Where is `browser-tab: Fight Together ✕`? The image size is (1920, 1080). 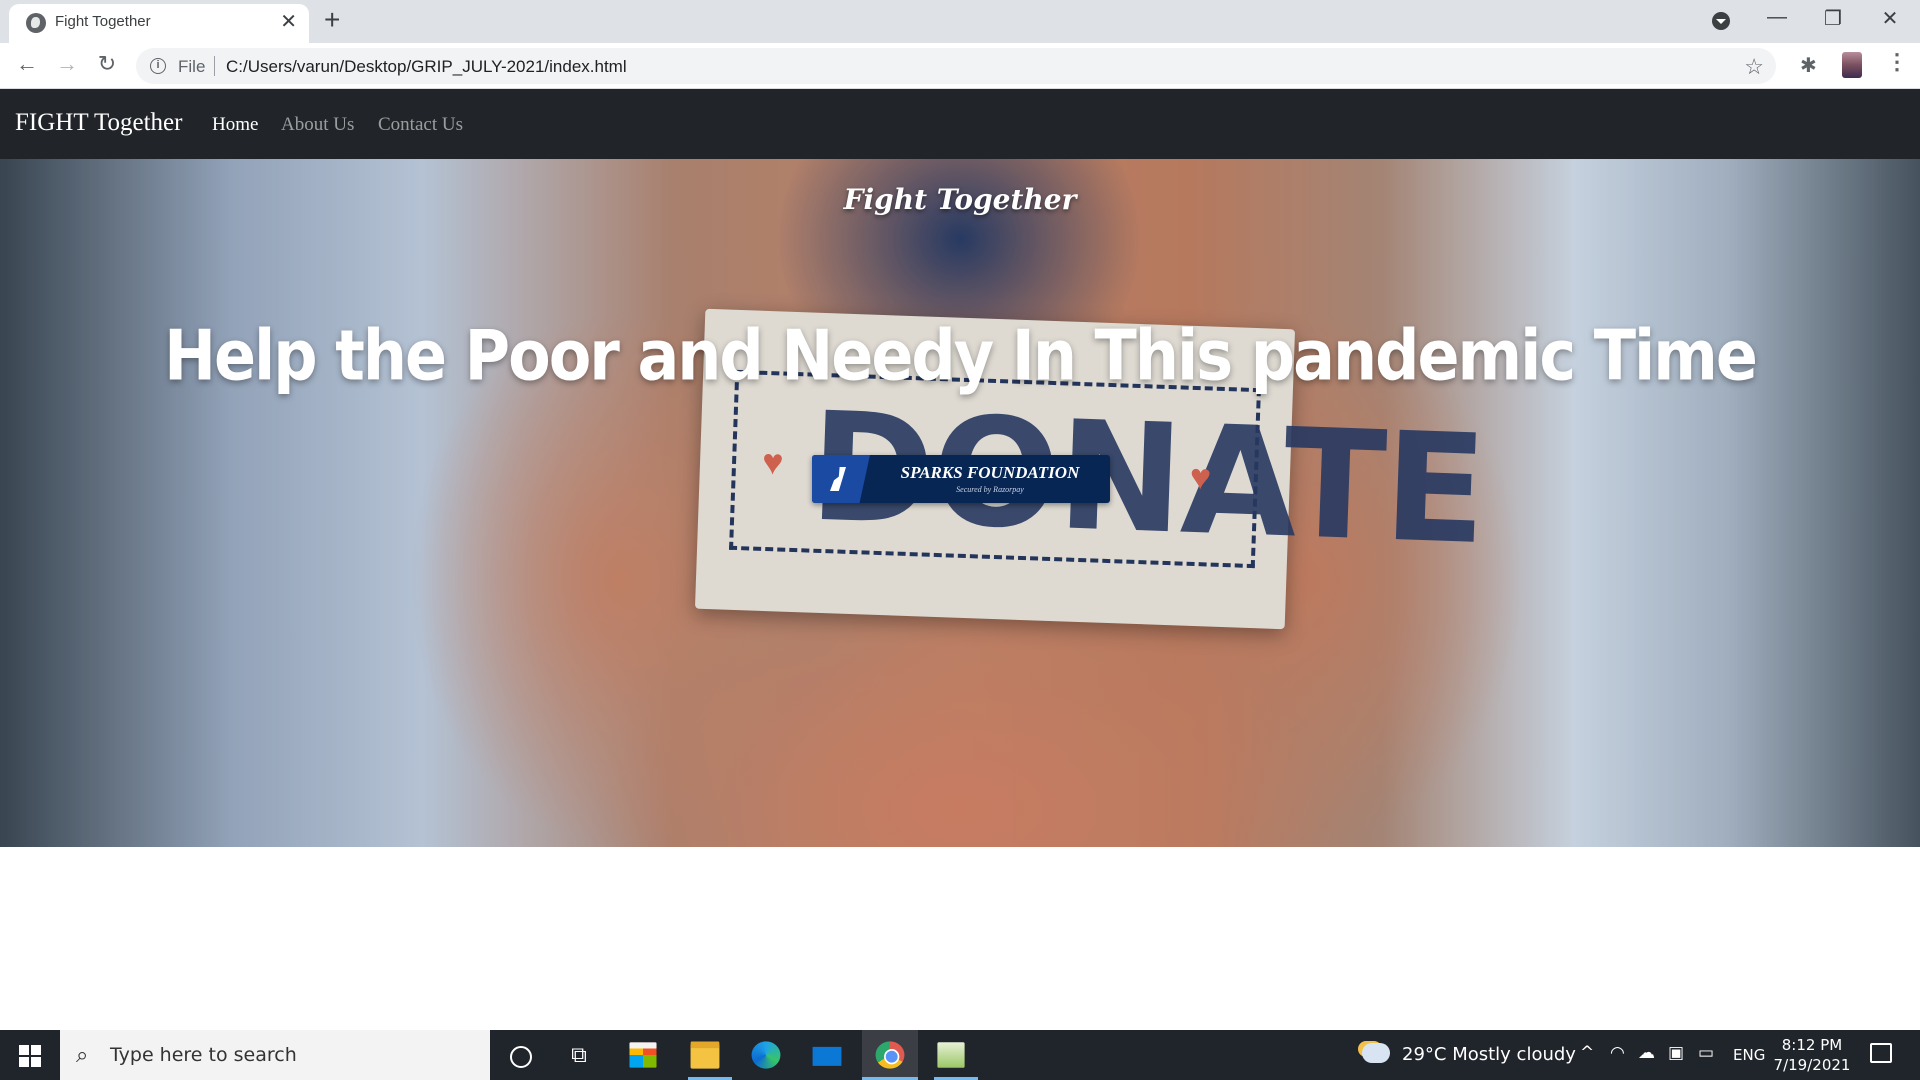
browser-tab: Fight Together ✕ is located at coordinates (159, 23).